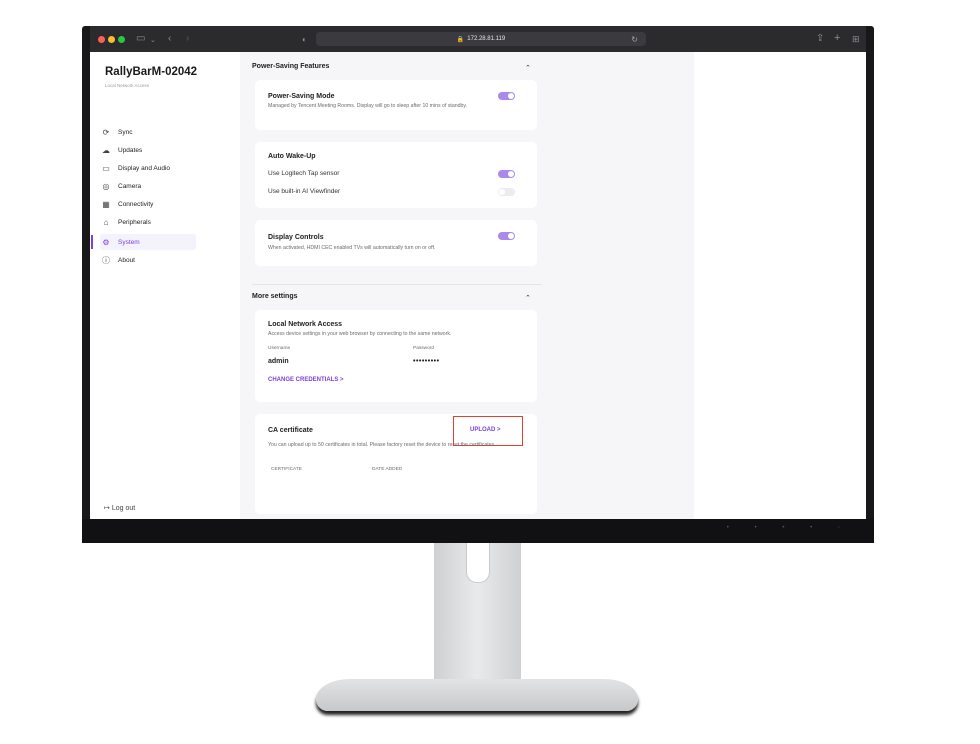 This screenshot has width=980, height=744. I want to click on shield-icon: ◐, so click(304, 40).